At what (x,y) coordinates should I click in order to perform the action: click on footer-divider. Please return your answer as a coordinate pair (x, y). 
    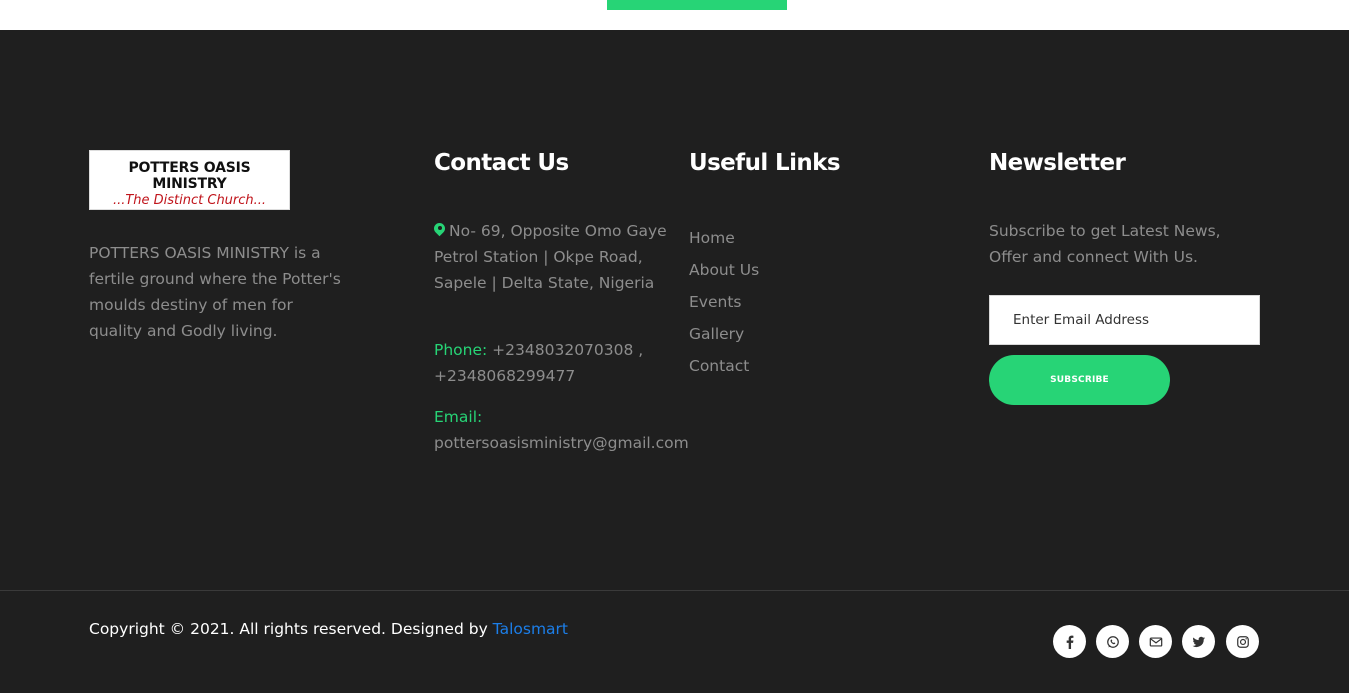
    Looking at the image, I should click on (674, 590).